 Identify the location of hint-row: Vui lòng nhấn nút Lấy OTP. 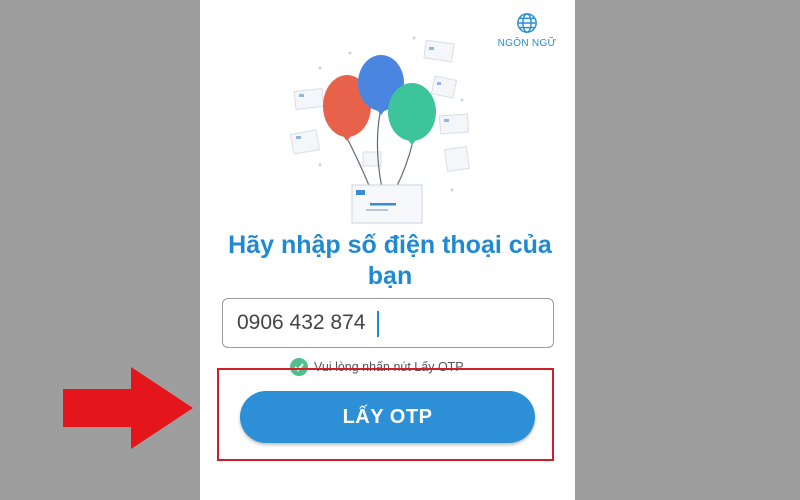
(377, 367).